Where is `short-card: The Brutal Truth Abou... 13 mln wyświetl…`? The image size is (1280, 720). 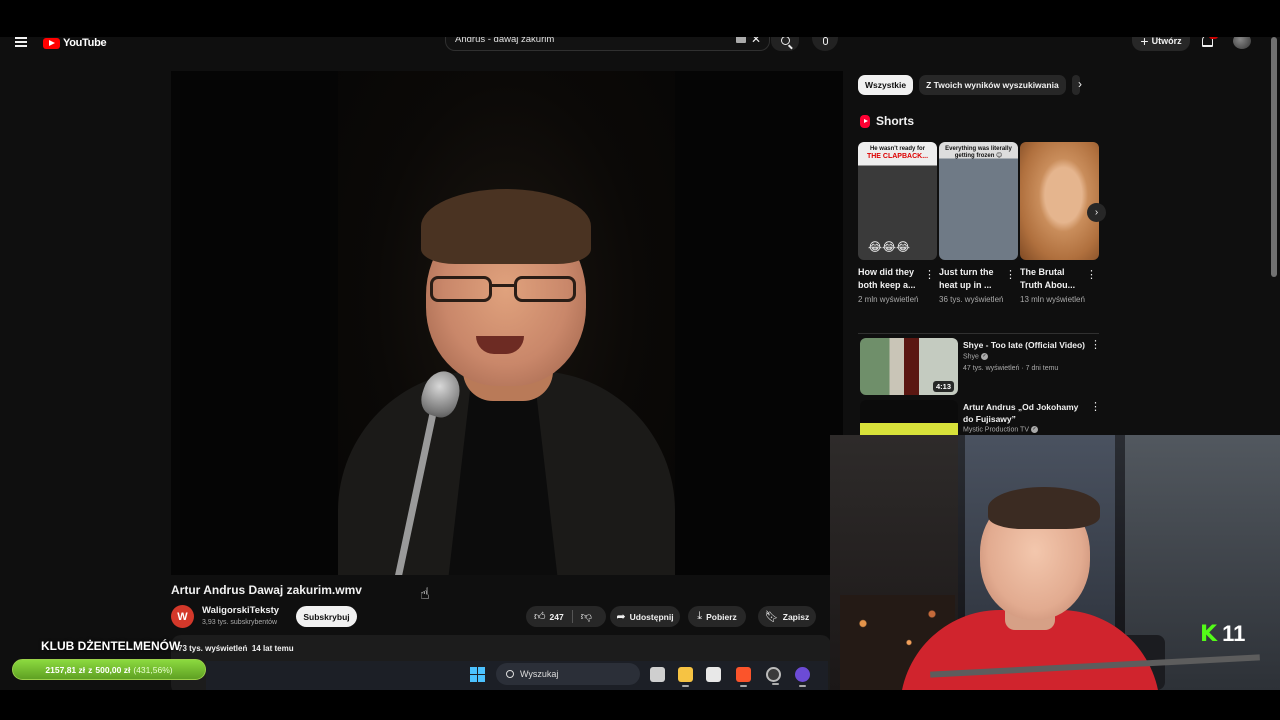 short-card: The Brutal Truth Abou... 13 mln wyświetl… is located at coordinates (1059, 223).